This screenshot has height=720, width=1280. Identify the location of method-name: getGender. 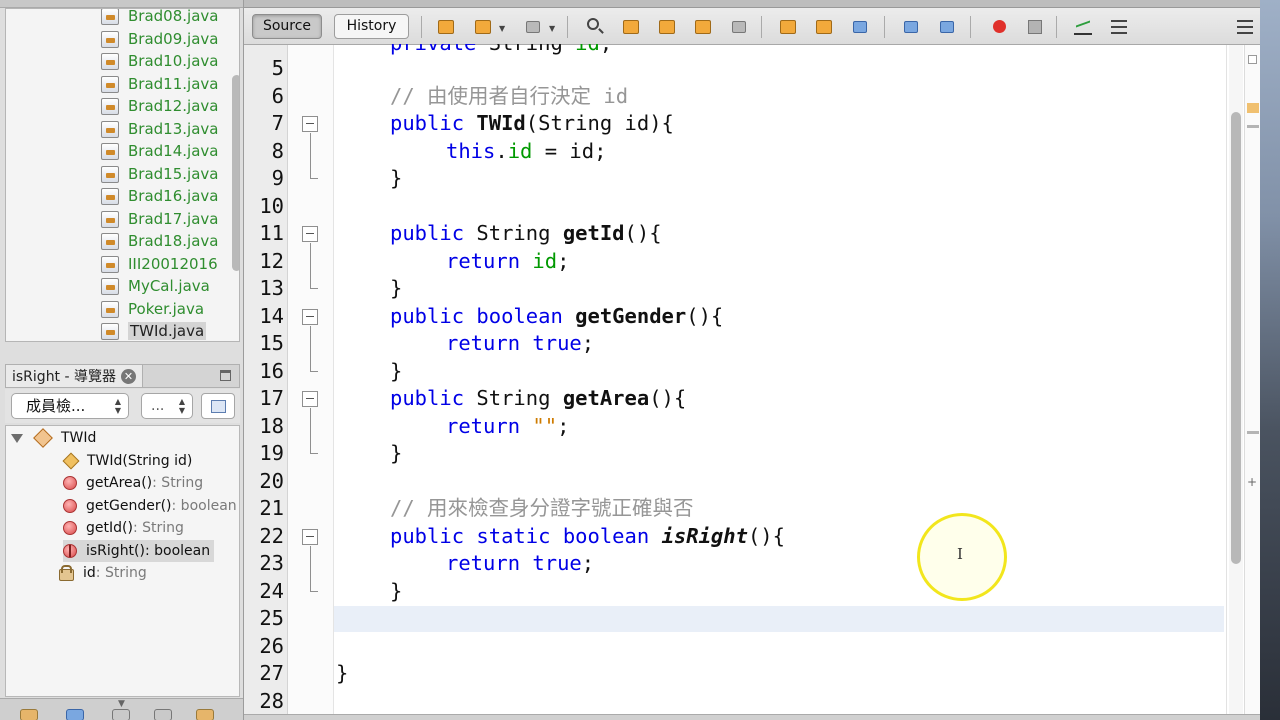
(631, 316).